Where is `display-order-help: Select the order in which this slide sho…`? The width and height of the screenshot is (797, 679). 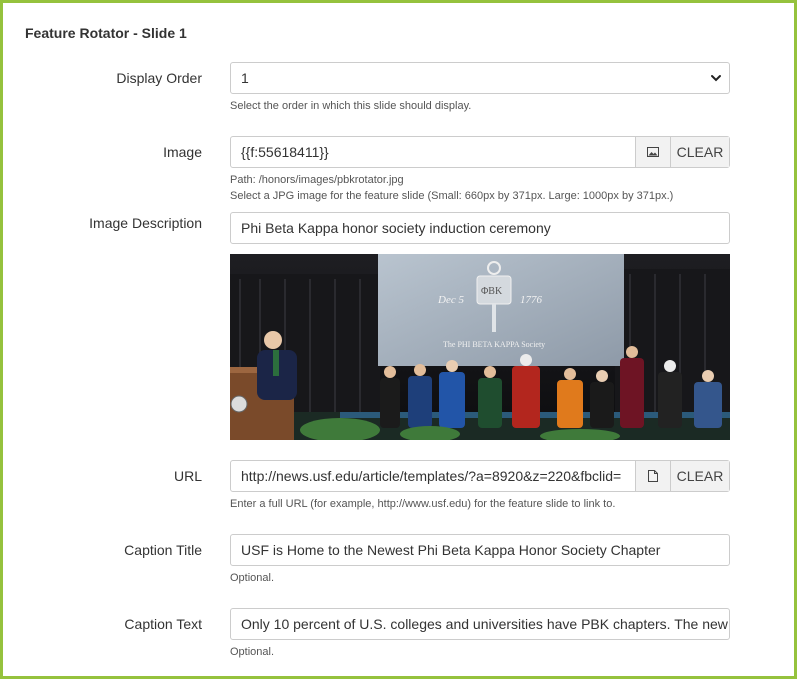 display-order-help: Select the order in which this slide sho… is located at coordinates (351, 106).